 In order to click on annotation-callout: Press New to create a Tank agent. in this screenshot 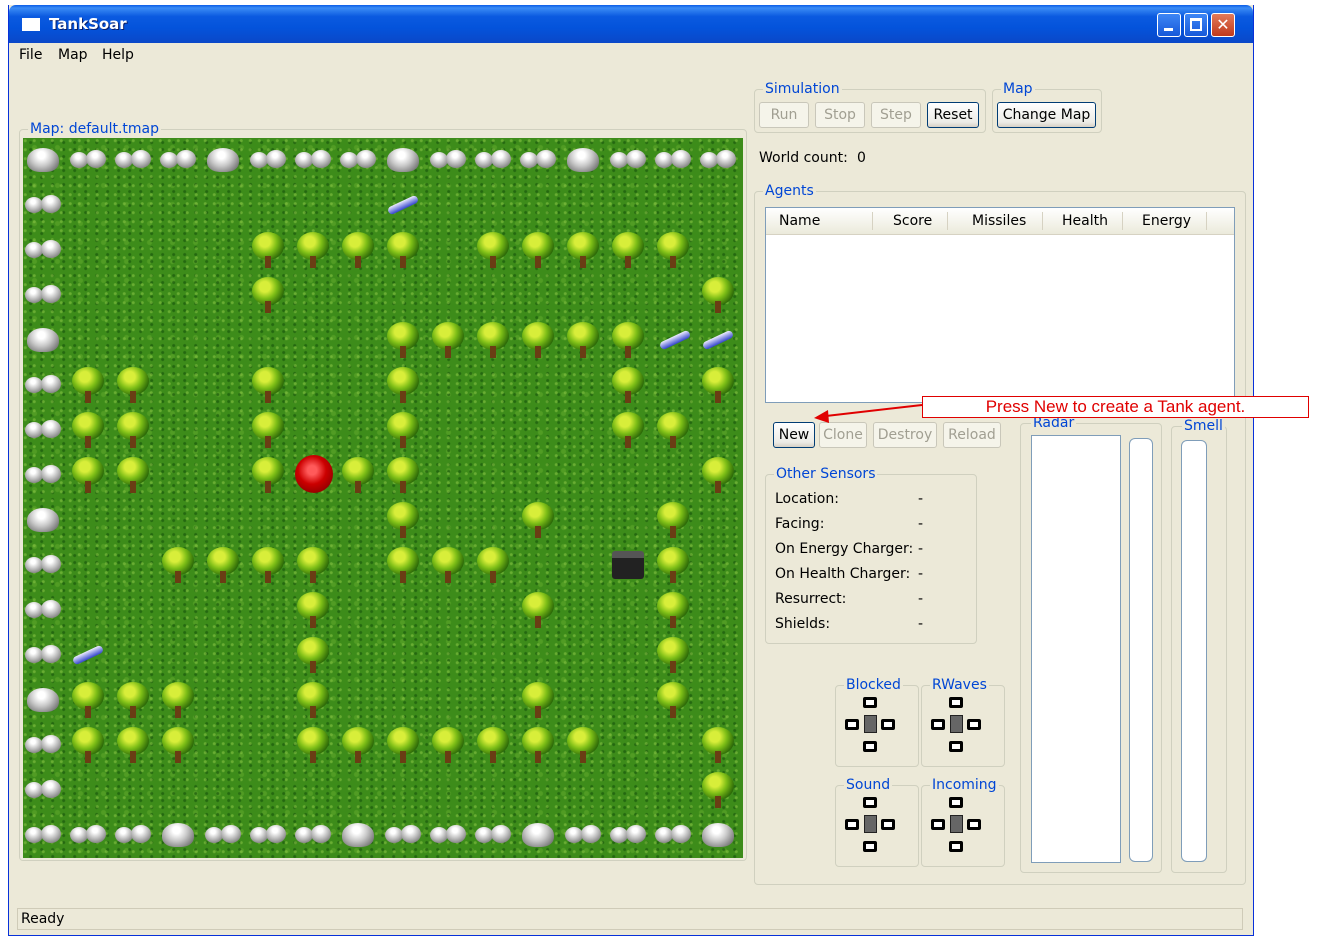, I will do `click(1115, 407)`.